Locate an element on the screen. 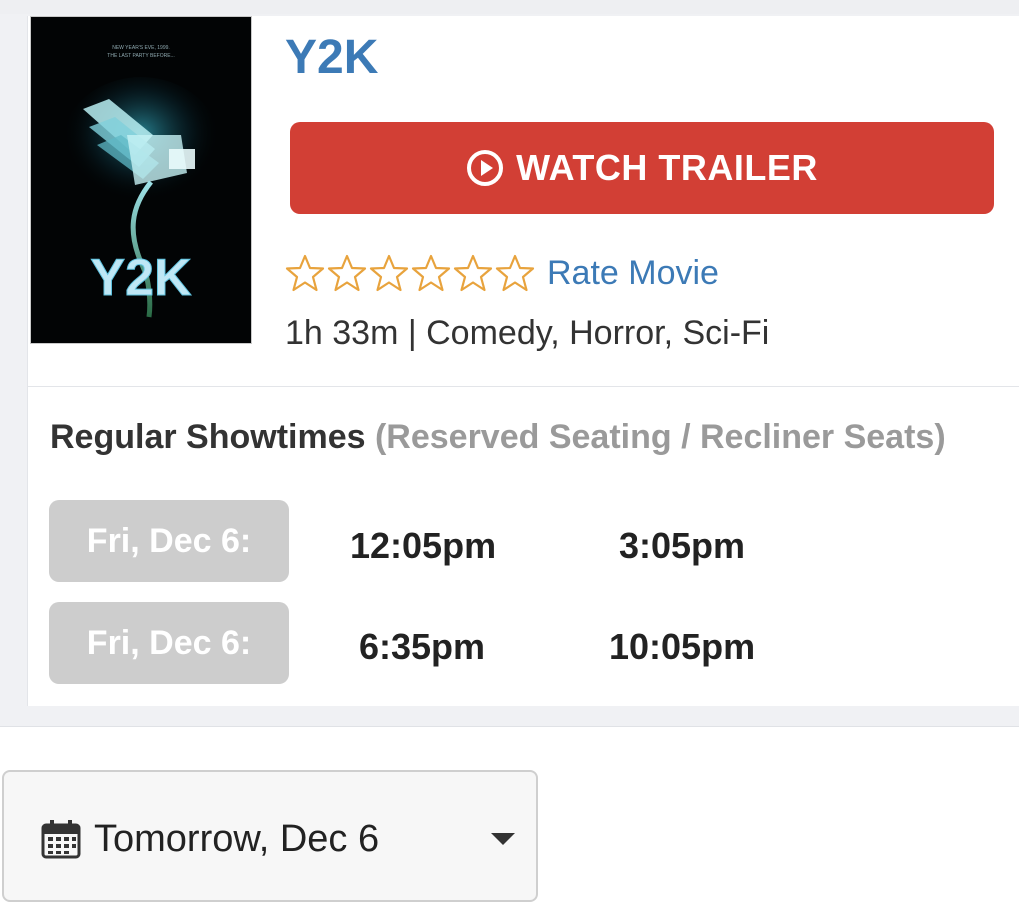  showtime-link: 12:05pm is located at coordinates (423, 546).